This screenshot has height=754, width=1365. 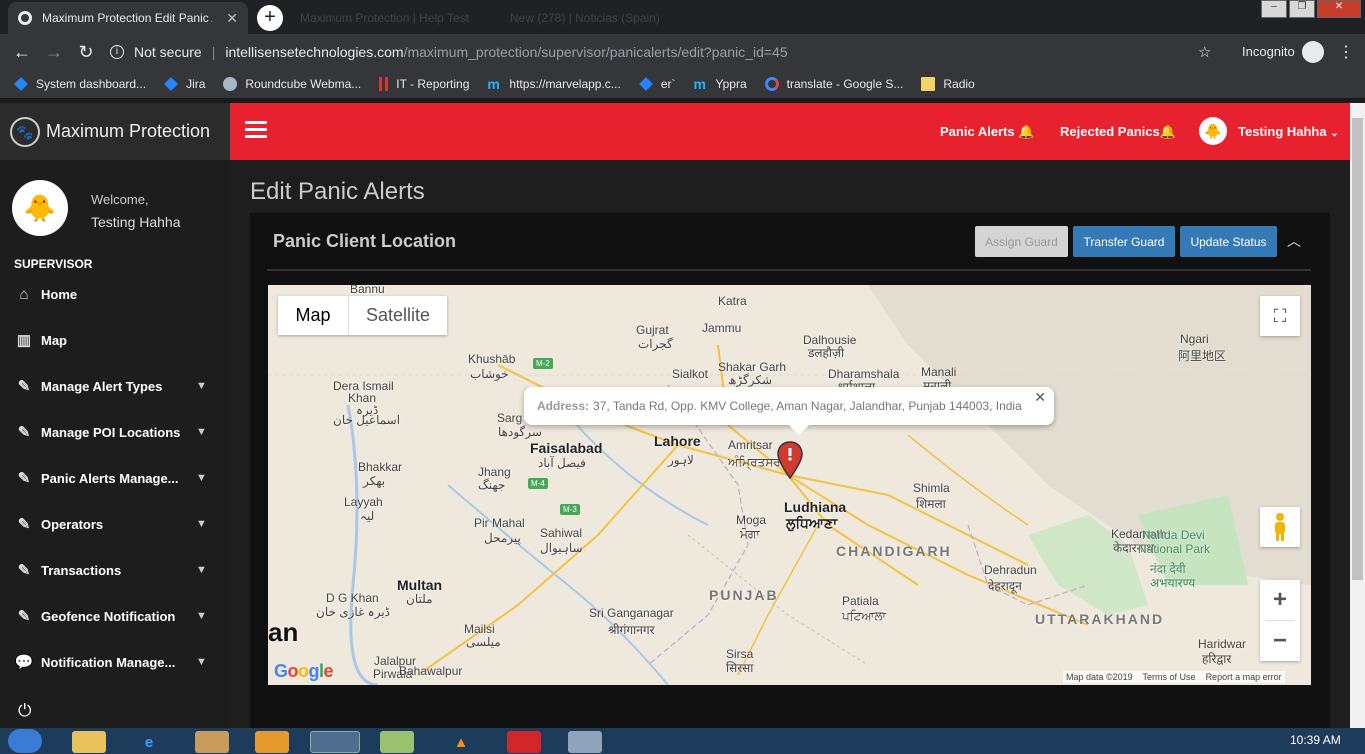 I want to click on page-scrollbar, so click(x=1357, y=415).